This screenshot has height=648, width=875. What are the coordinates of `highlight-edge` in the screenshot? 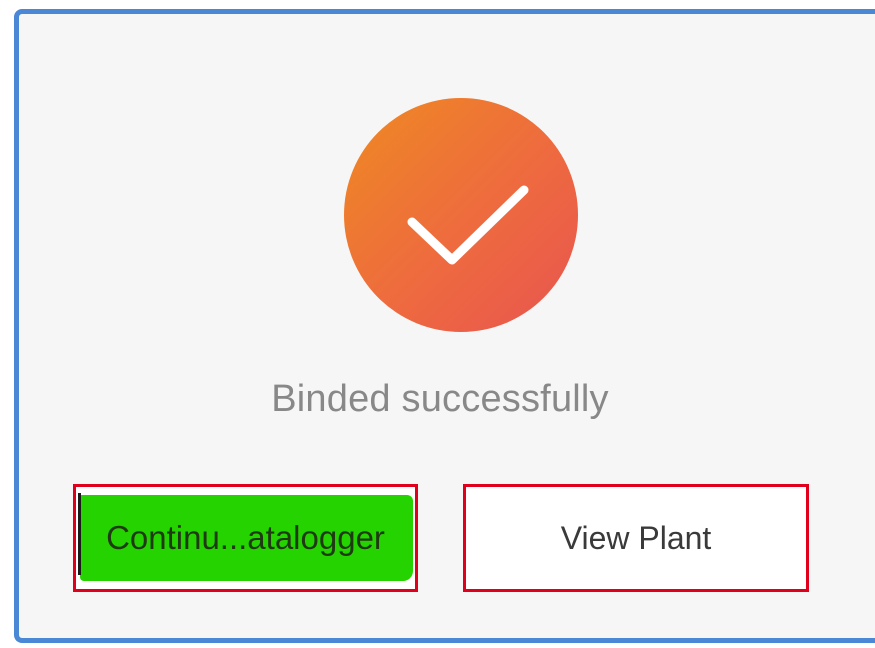 It's located at (79, 534).